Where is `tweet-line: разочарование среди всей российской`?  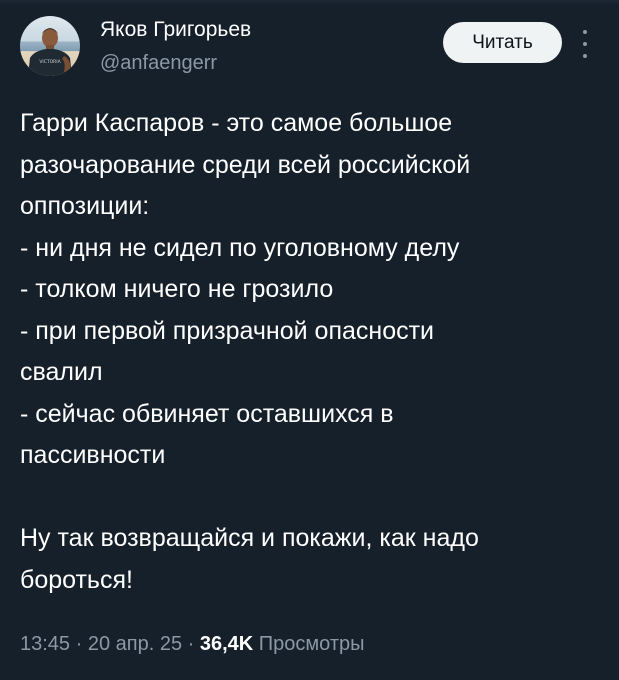
tweet-line: разочарование среди всей российской is located at coordinates (245, 164).